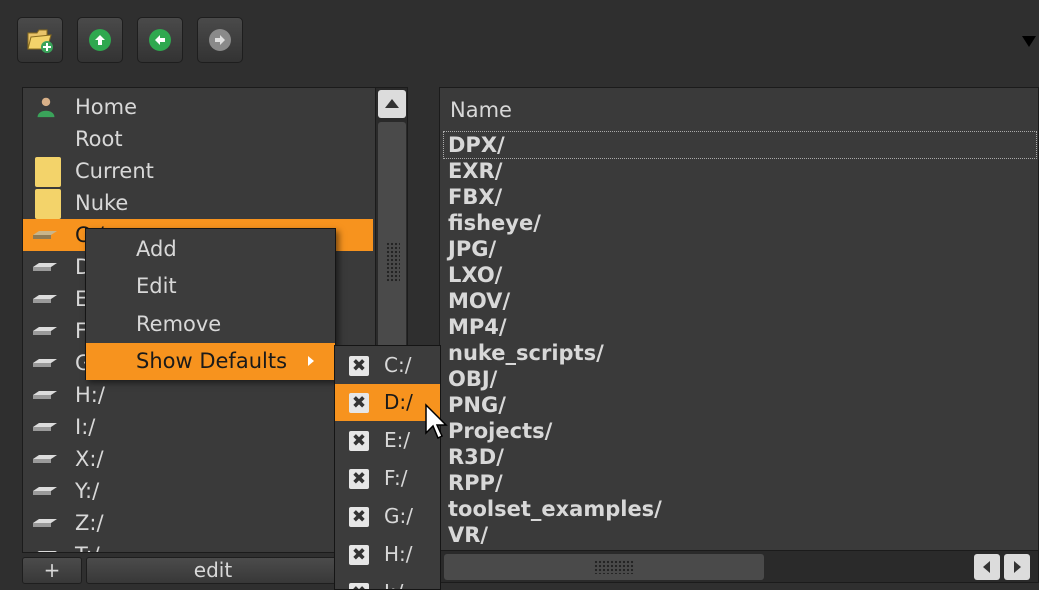 The image size is (1039, 590). I want to click on mouse-cursor-icon, so click(436, 421).